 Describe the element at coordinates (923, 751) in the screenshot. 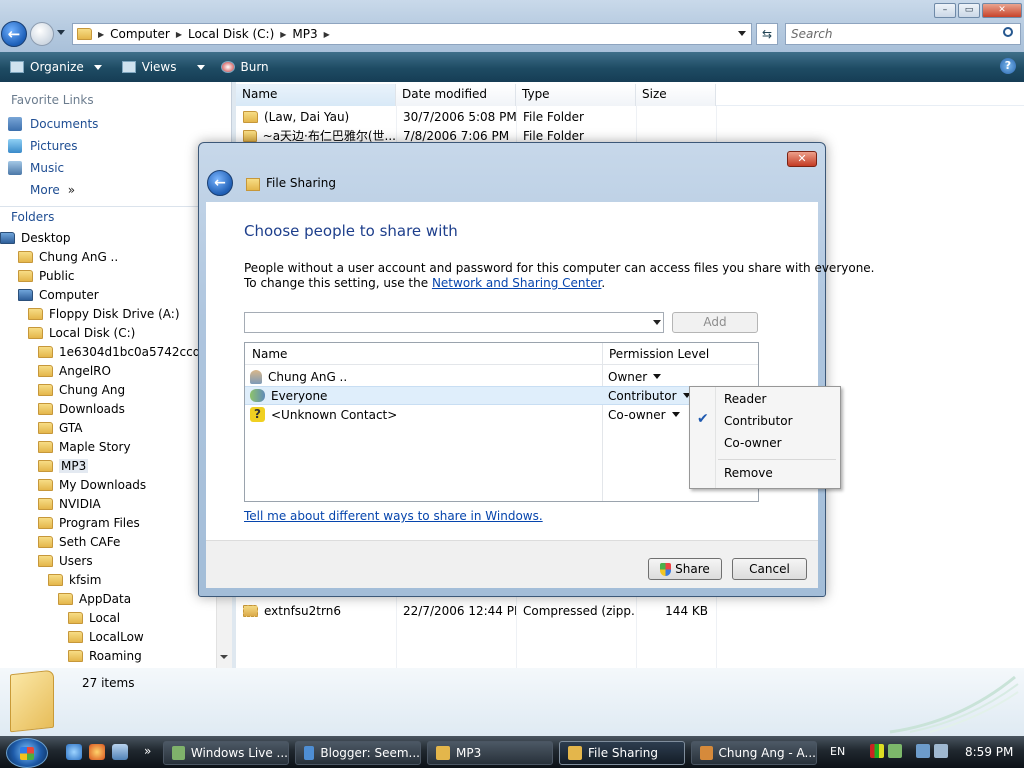

I see `network-icon` at that location.